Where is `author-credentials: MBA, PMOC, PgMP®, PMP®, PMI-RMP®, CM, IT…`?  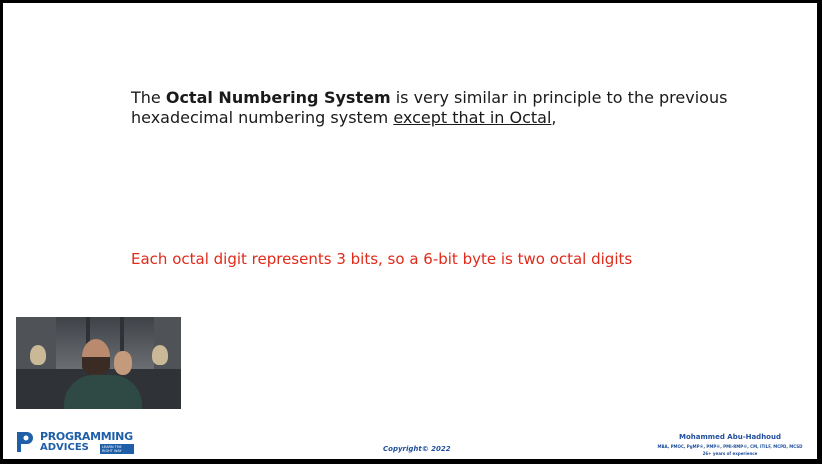
author-credentials: MBA, PMOC, PgMP®, PMP®, PMI-RMP®, CM, IT… is located at coordinates (730, 446).